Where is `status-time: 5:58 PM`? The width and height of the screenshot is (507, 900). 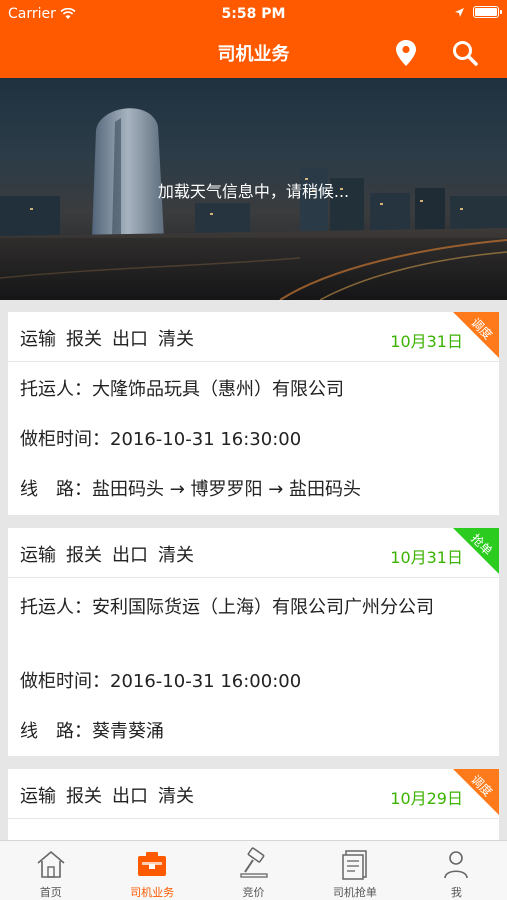
status-time: 5:58 PM is located at coordinates (253, 14).